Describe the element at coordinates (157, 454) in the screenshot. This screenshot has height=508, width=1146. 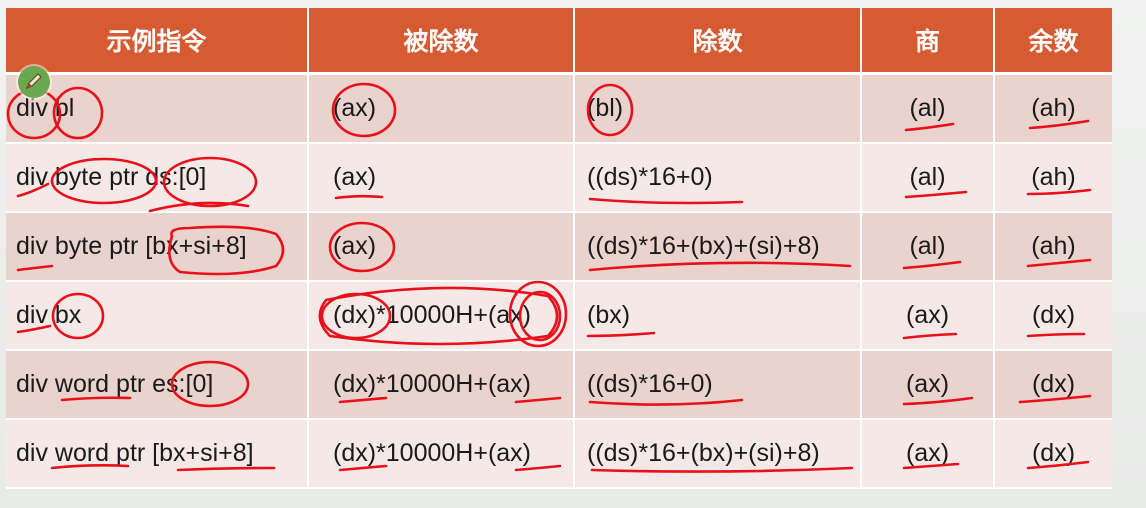
I see `instruction-cell: div word ptr [bx+si+8]` at that location.